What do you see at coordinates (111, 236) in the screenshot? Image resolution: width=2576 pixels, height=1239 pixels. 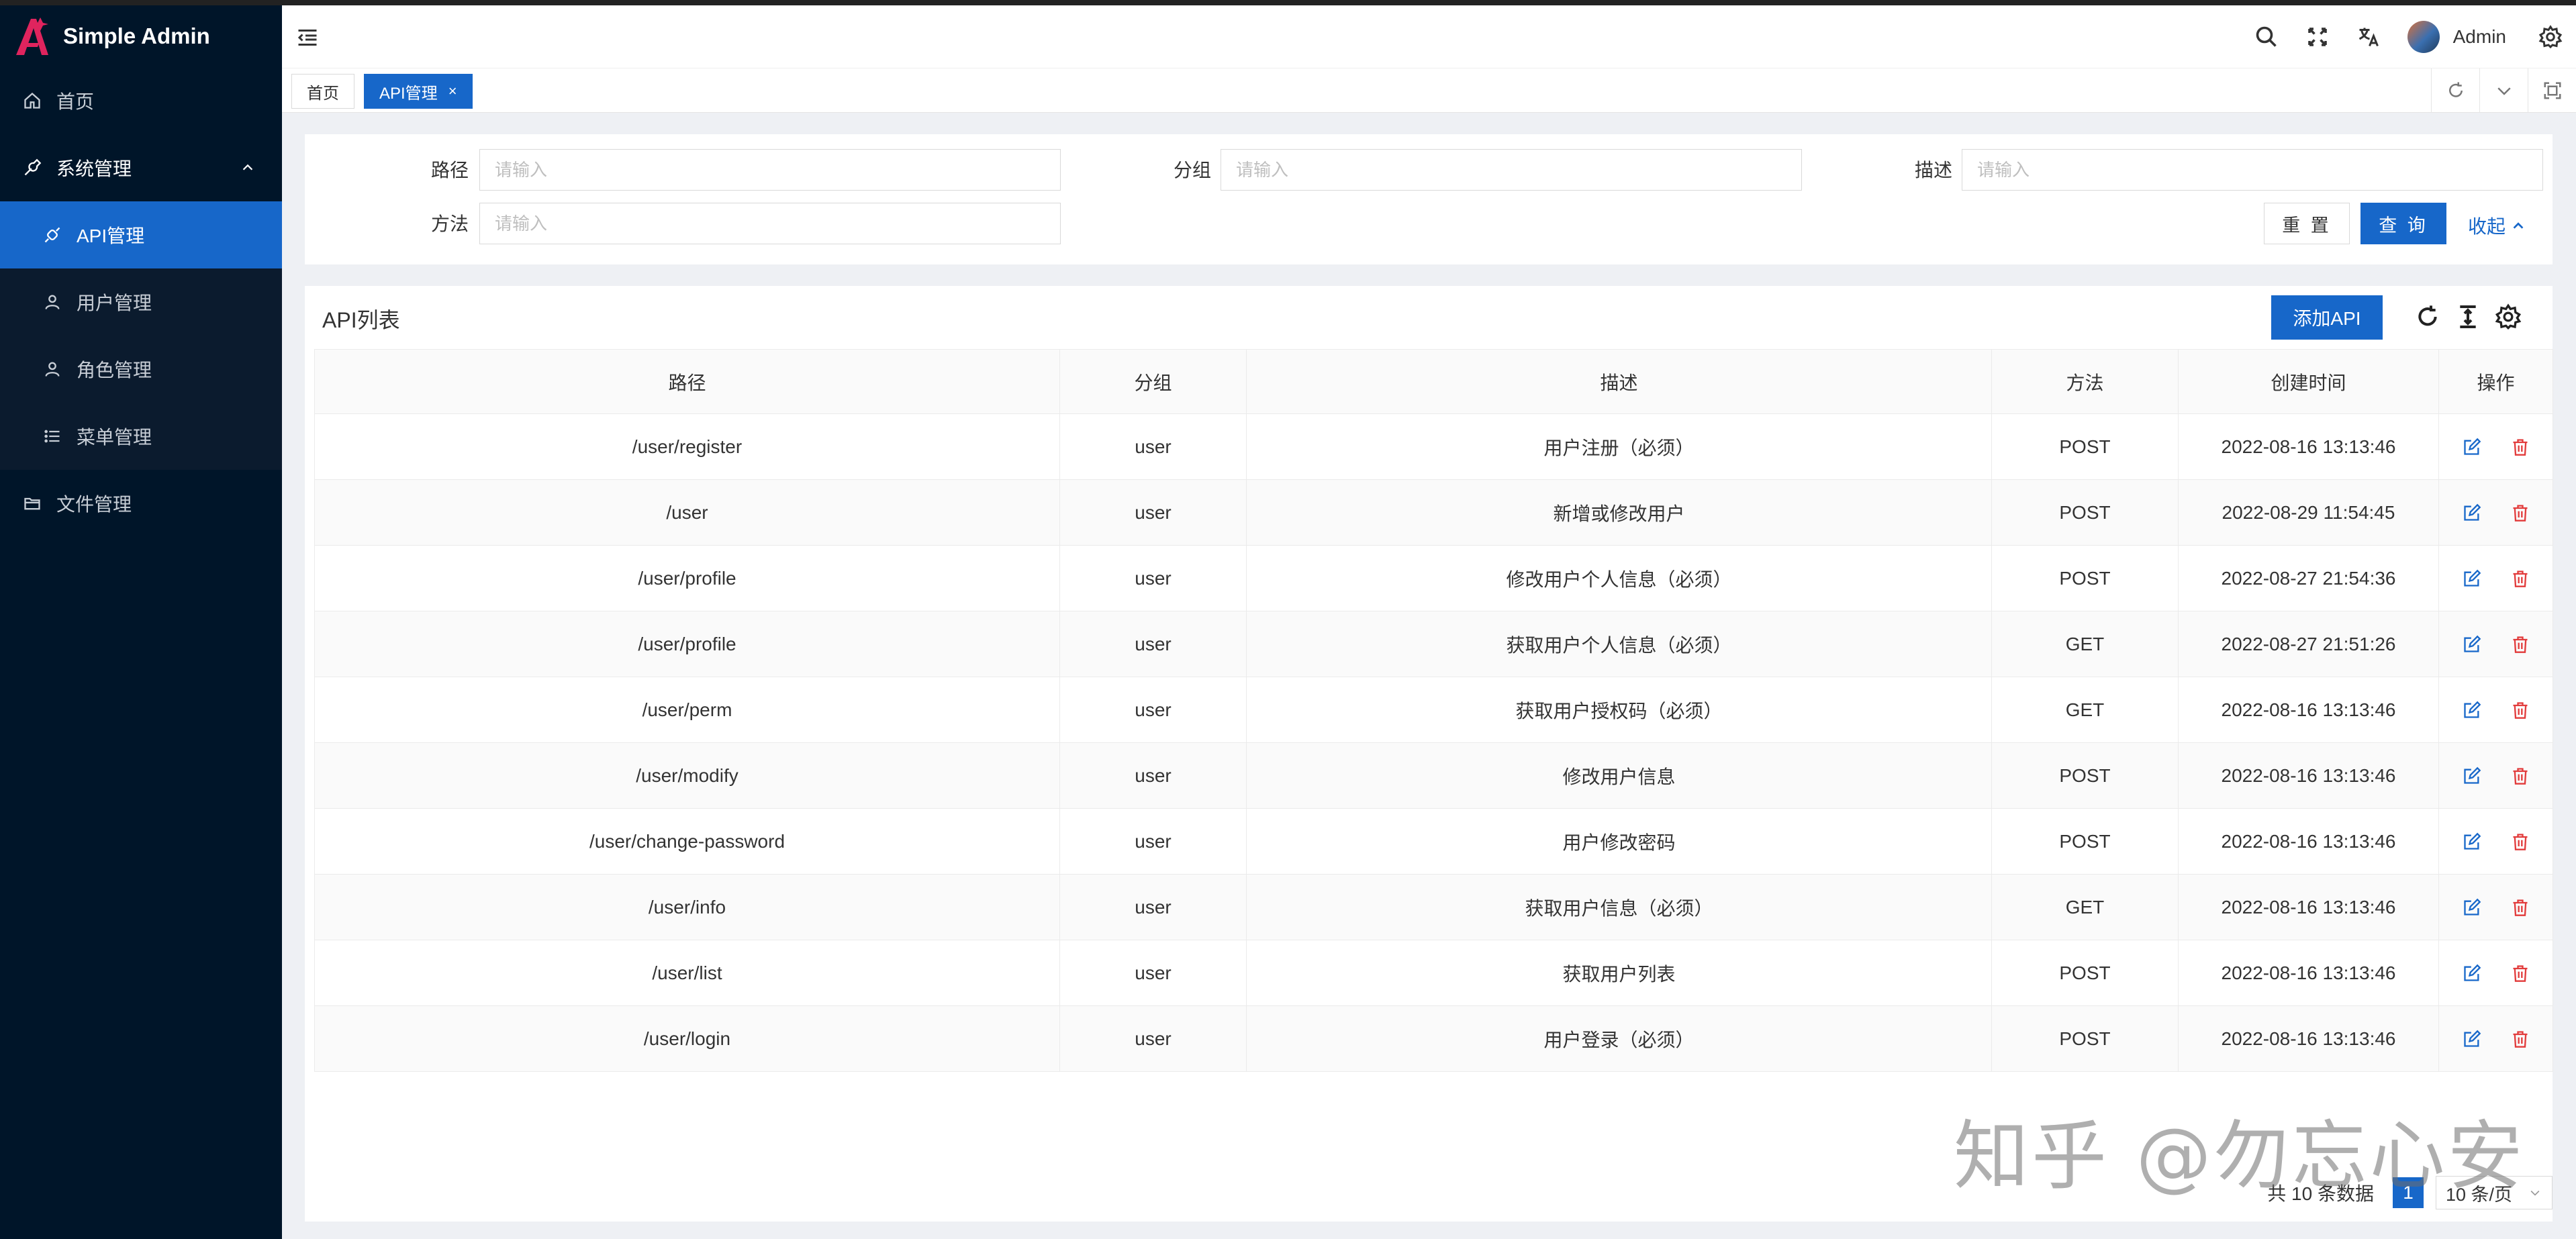 I see `sidebar-item-label: API管理` at bounding box center [111, 236].